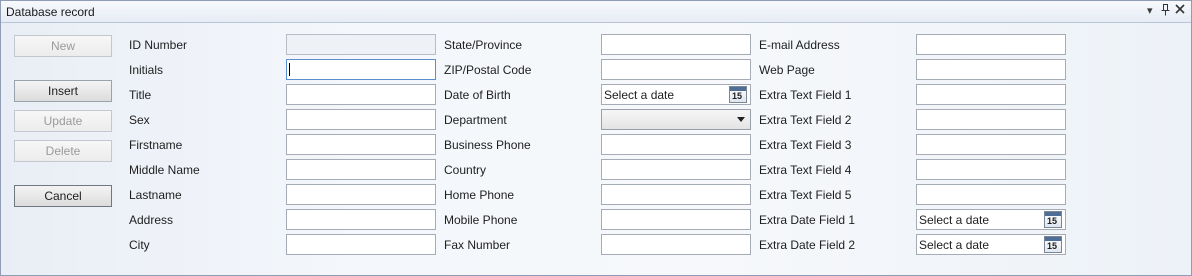 The image size is (1192, 276). Describe the element at coordinates (465, 170) in the screenshot. I see `label-country: Country` at that location.